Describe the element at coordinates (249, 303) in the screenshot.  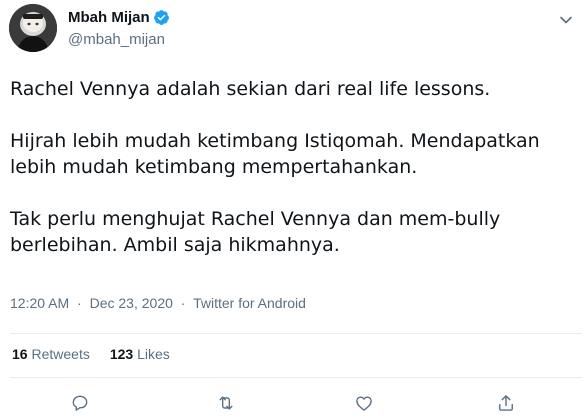
I see `tweet-source: Twitter for Android` at that location.